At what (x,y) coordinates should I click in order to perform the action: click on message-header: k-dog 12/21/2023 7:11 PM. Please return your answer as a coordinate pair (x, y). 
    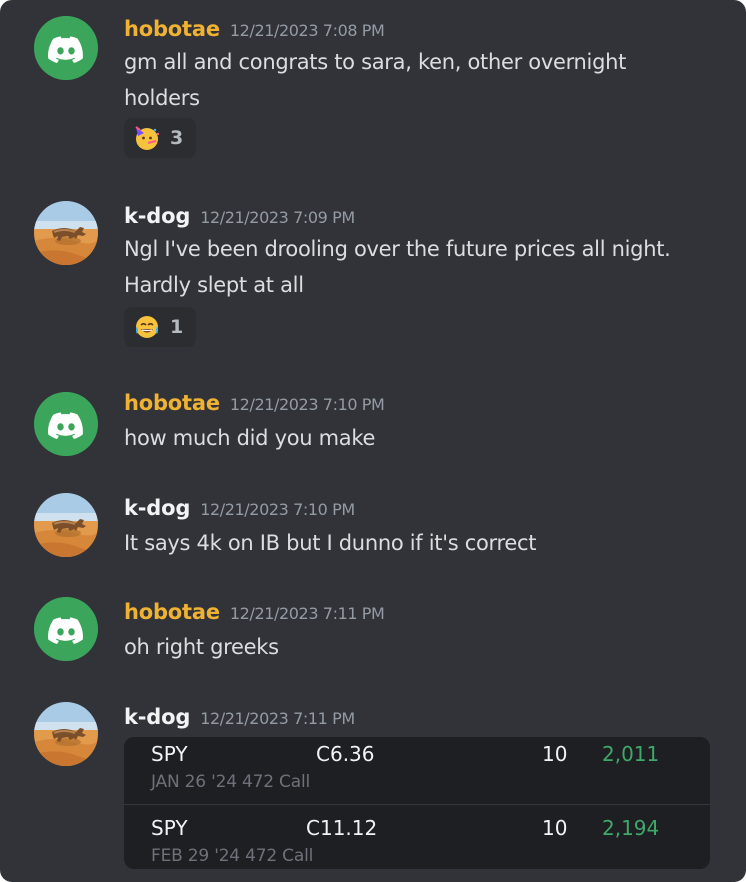
    Looking at the image, I should click on (239, 717).